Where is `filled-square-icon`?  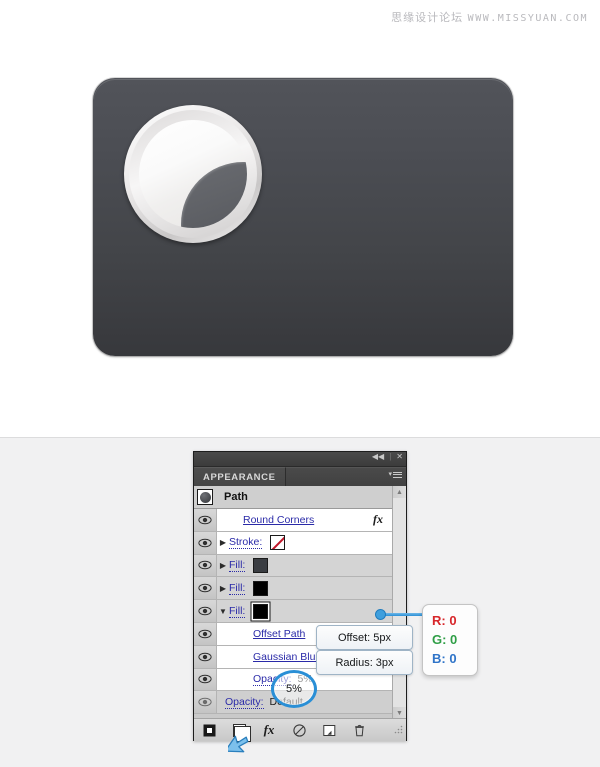
filled-square-icon is located at coordinates (209, 730).